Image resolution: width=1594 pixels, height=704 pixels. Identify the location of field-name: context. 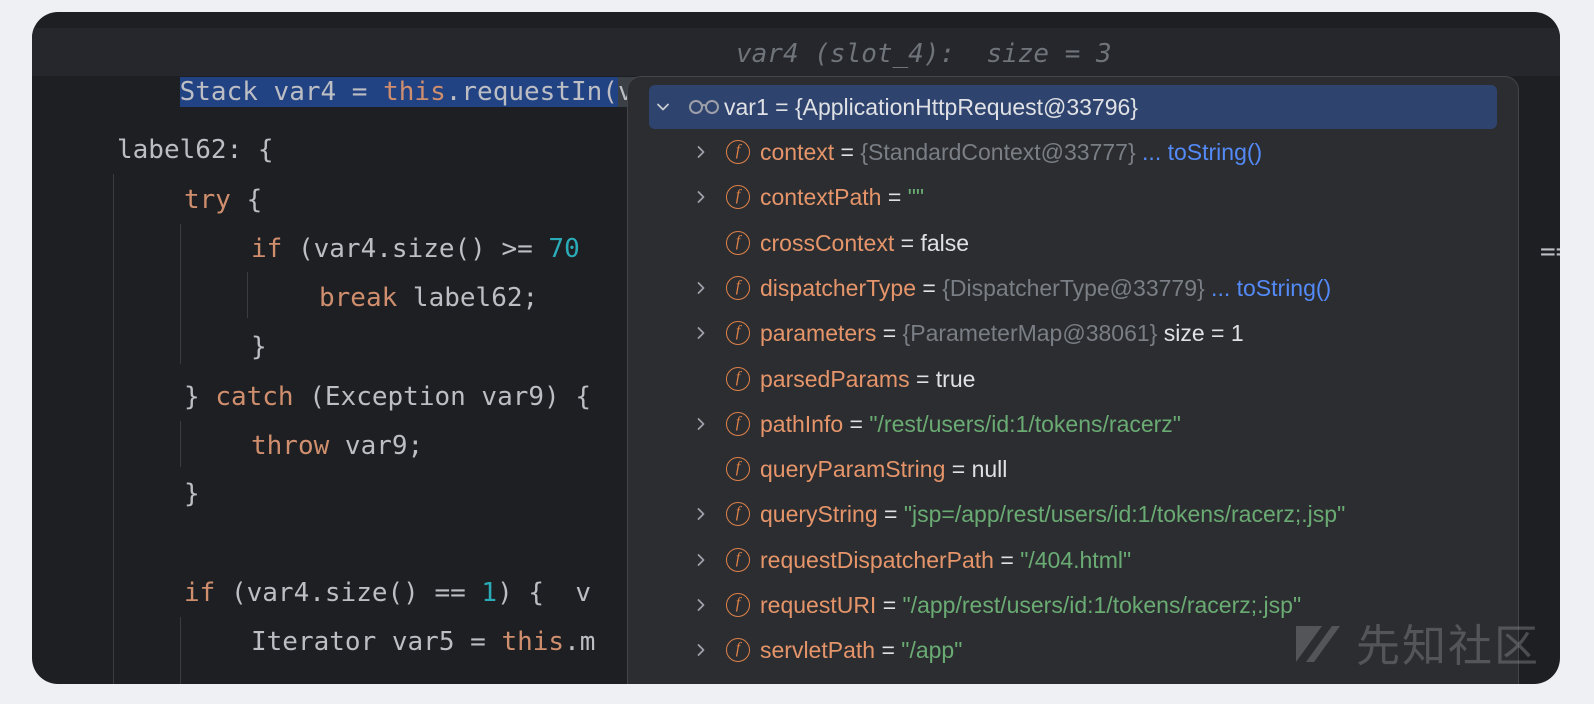
(797, 152).